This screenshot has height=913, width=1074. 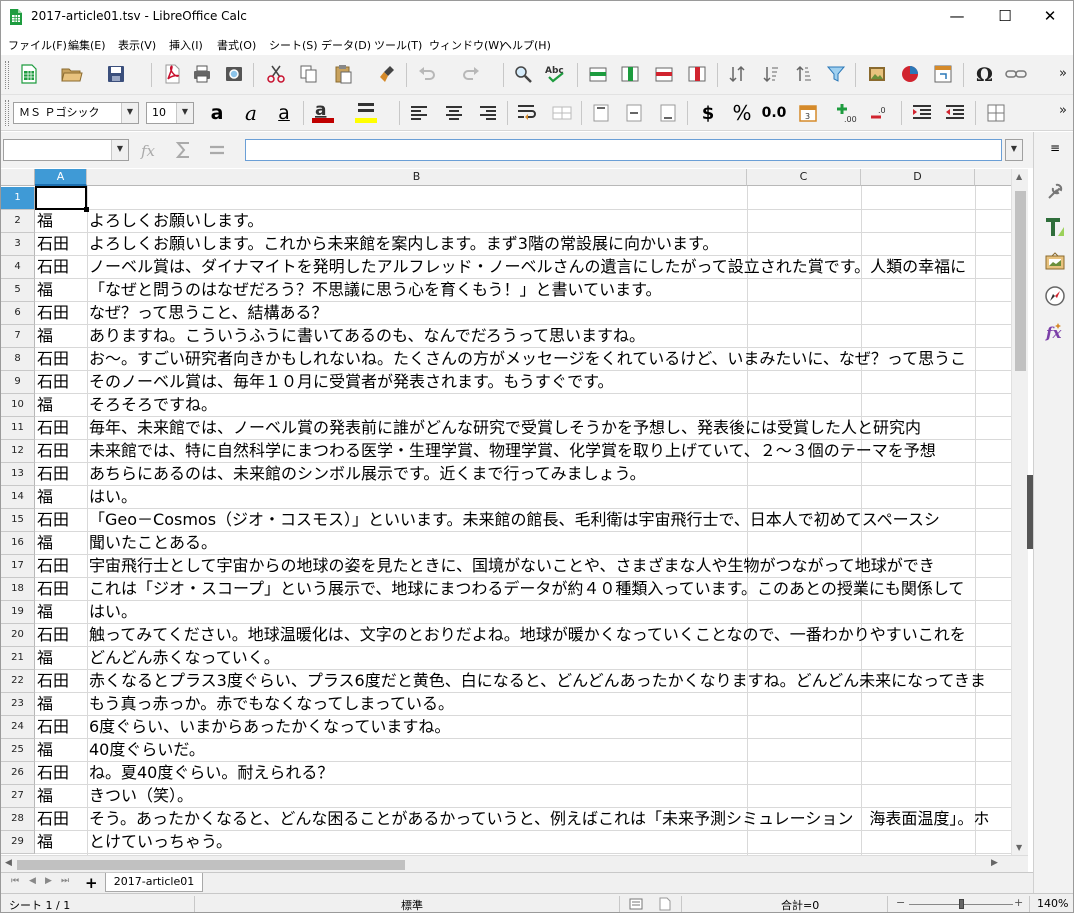 I want to click on cell-utterance: もう真っ赤っか。赤でもなくなってしまっている。, so click(x=549, y=704).